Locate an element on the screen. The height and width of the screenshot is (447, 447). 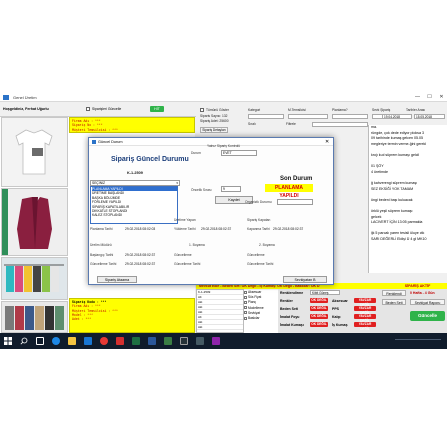
planning-select is located at coordinates (350, 116).